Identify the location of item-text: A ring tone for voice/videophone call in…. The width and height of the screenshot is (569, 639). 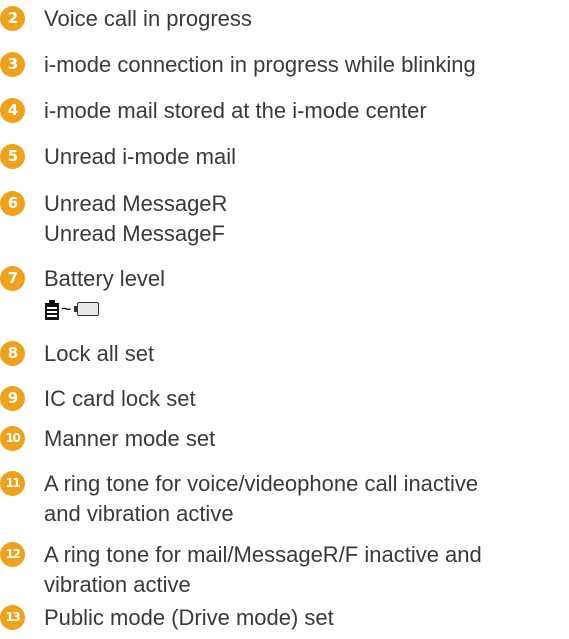
(261, 499).